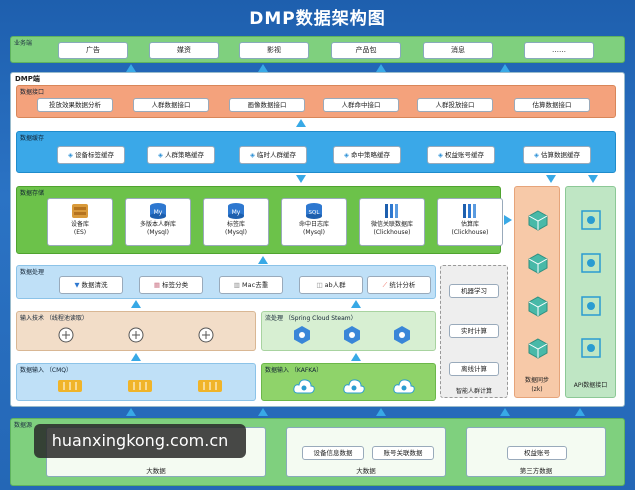 This screenshot has height=490, width=635. Describe the element at coordinates (23, 425) in the screenshot. I see `source-label: 数据源` at that location.